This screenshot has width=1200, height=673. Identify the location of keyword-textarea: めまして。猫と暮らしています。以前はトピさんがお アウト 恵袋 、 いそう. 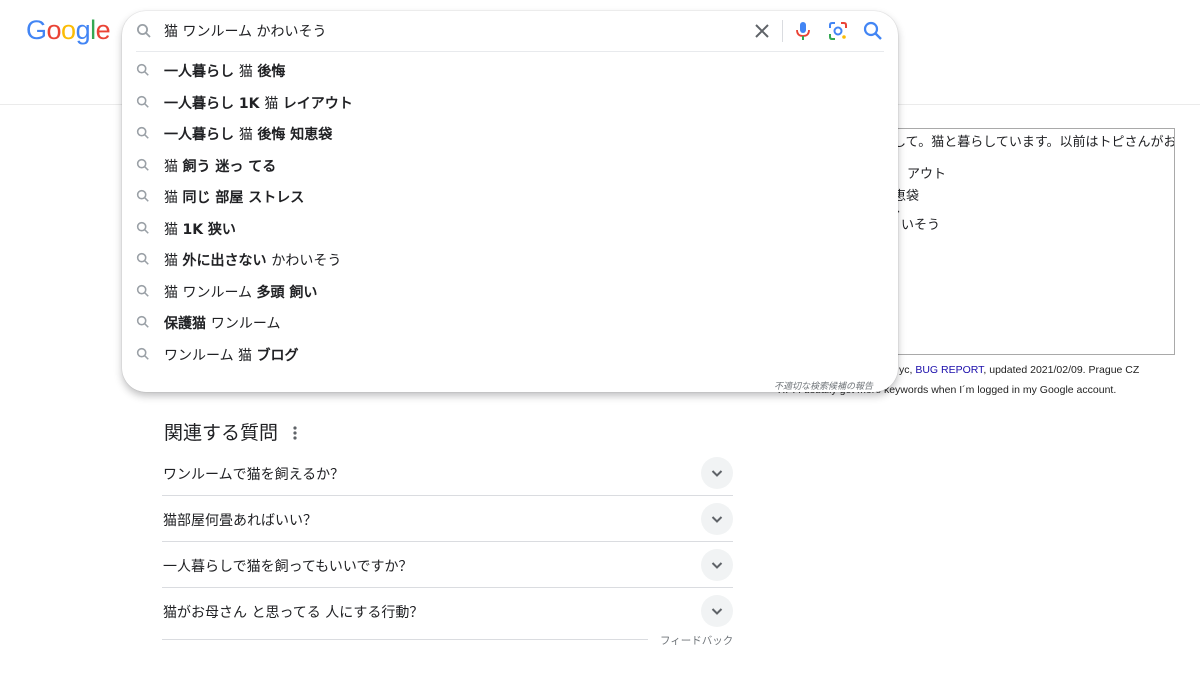
(1017, 241).